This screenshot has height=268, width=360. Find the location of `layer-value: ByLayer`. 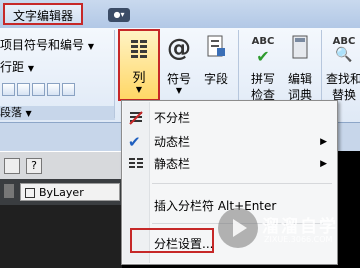

layer-value: ByLayer is located at coordinates (61, 192).